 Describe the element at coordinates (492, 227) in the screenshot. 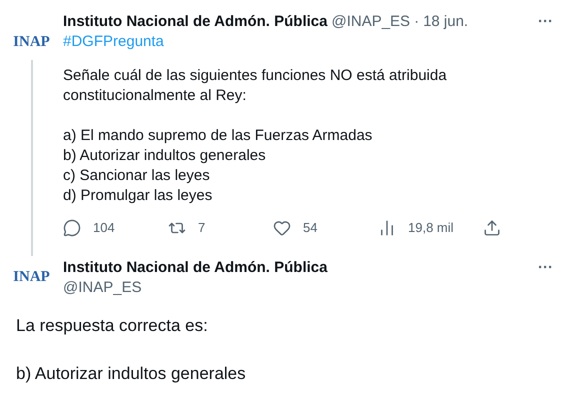

I see `share-icon` at that location.